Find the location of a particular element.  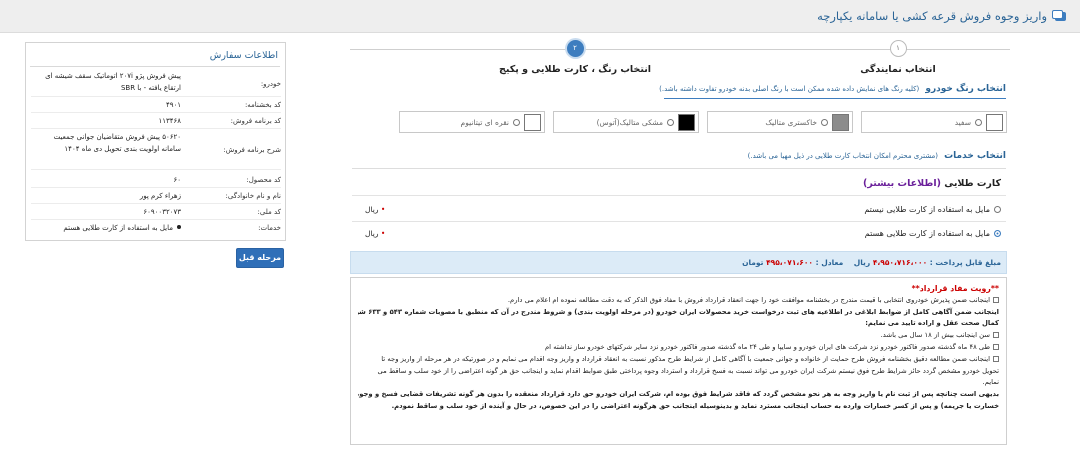

golden-card-title: کارت طلایی (اطلاعات بیشتر) is located at coordinates (932, 183).